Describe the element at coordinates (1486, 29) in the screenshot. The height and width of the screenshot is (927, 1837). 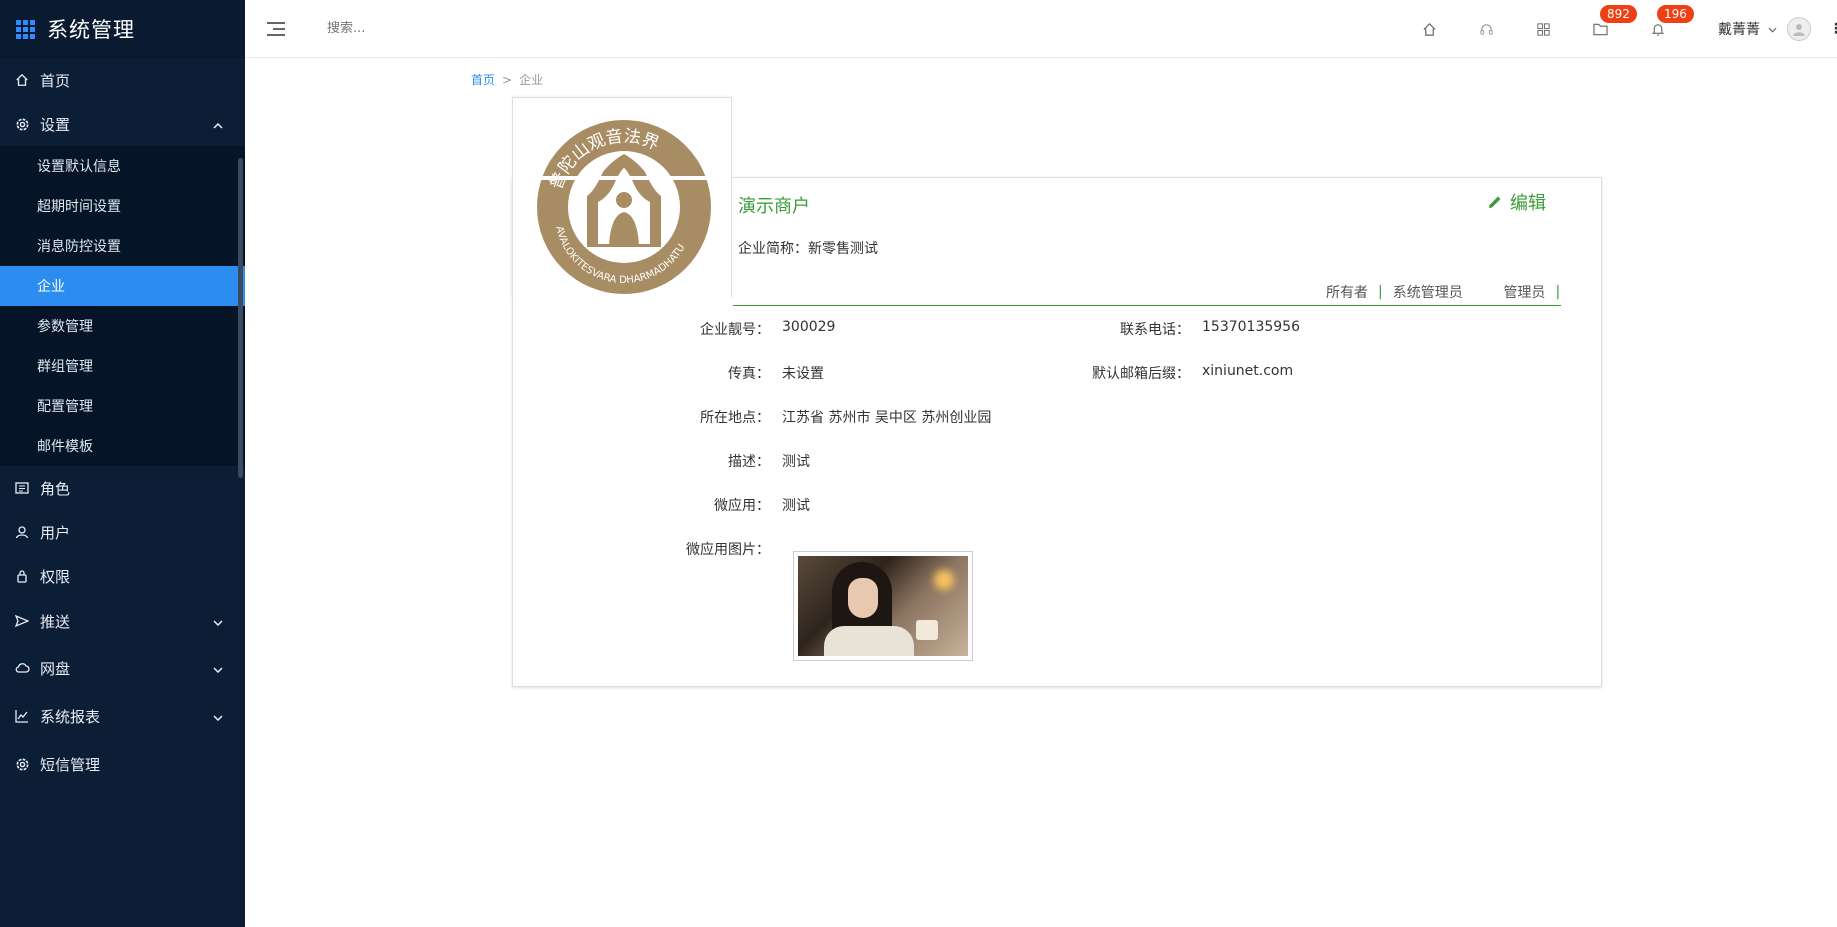
I see `headset-icon` at that location.